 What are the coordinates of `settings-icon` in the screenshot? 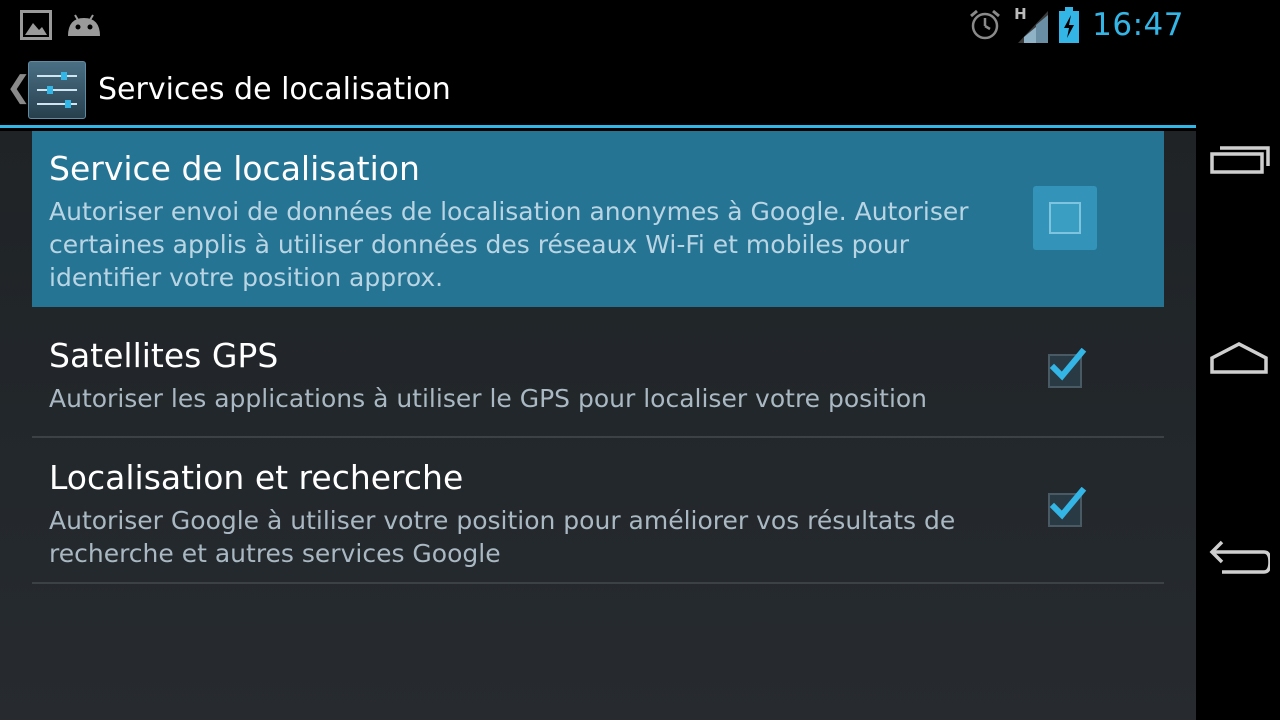 It's located at (57, 90).